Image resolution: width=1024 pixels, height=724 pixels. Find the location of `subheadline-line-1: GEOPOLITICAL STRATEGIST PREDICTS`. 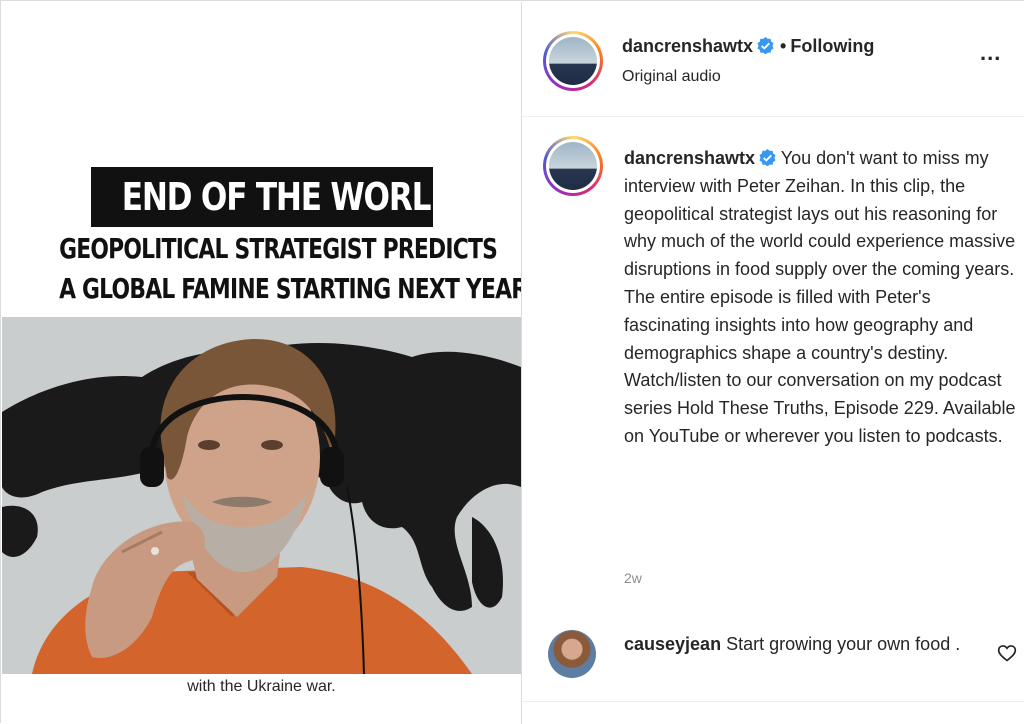

subheadline-line-1: GEOPOLITICAL STRATEGIST PREDICTS is located at coordinates (278, 248).